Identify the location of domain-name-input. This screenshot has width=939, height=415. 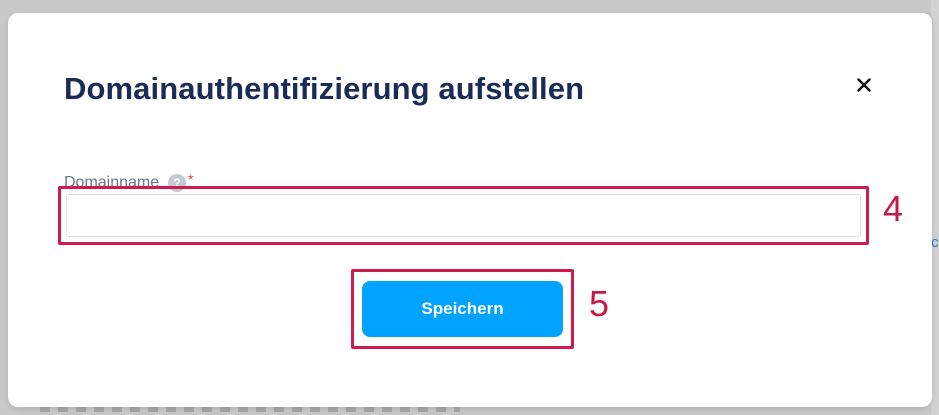
(463, 215).